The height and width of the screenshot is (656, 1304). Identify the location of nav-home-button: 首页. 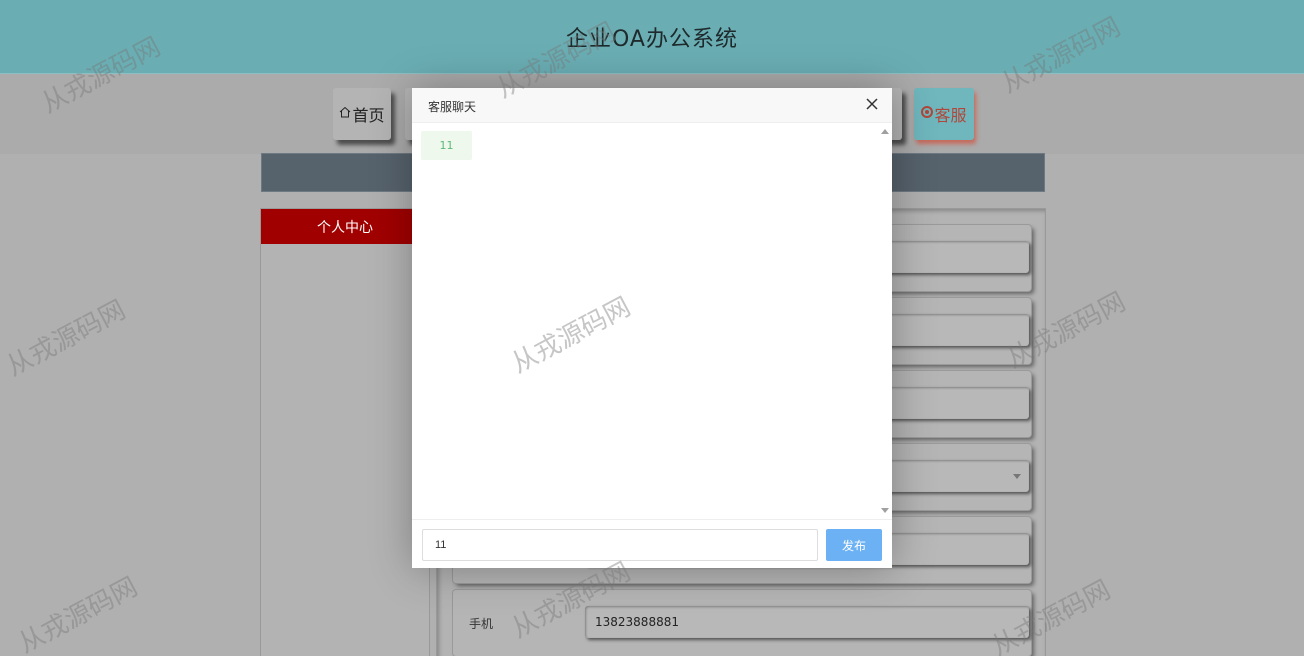
(362, 114).